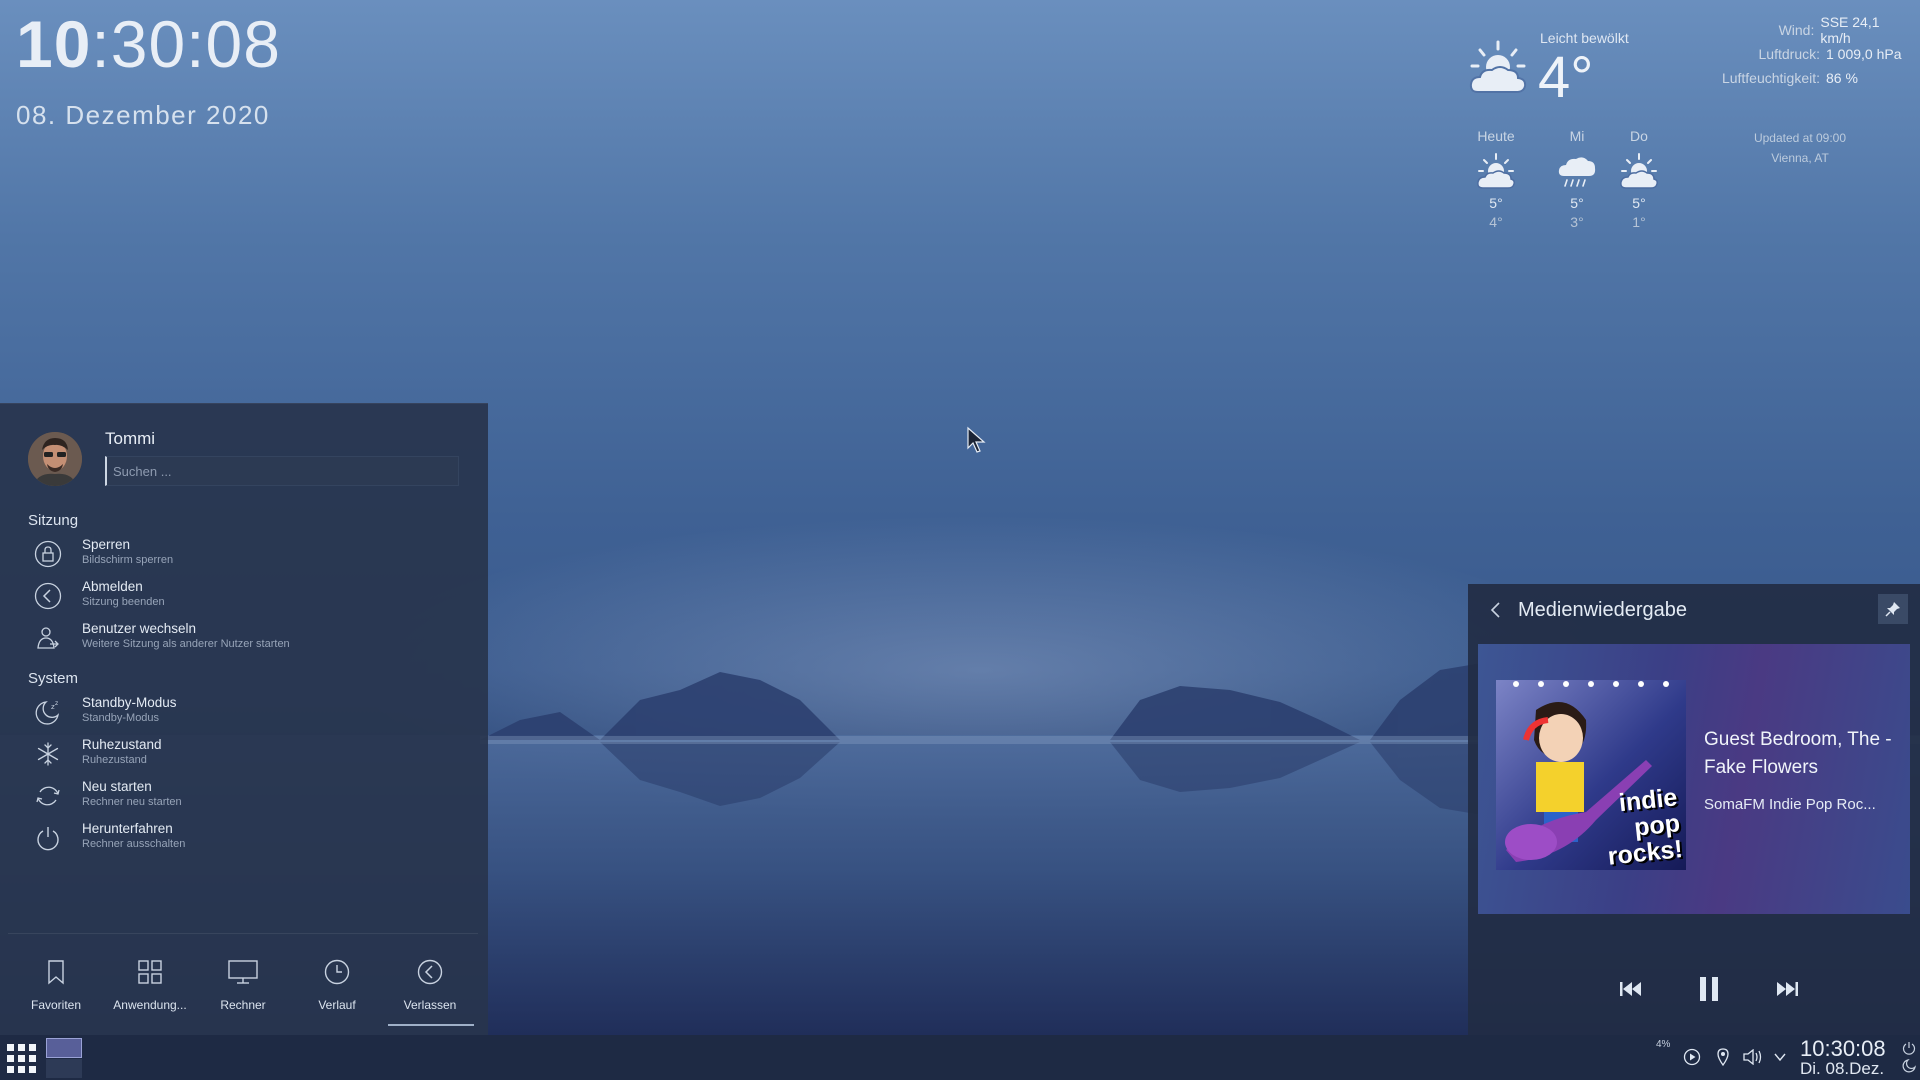 The image size is (1920, 1080). I want to click on weather-updated: Updated at 09:00, so click(1800, 138).